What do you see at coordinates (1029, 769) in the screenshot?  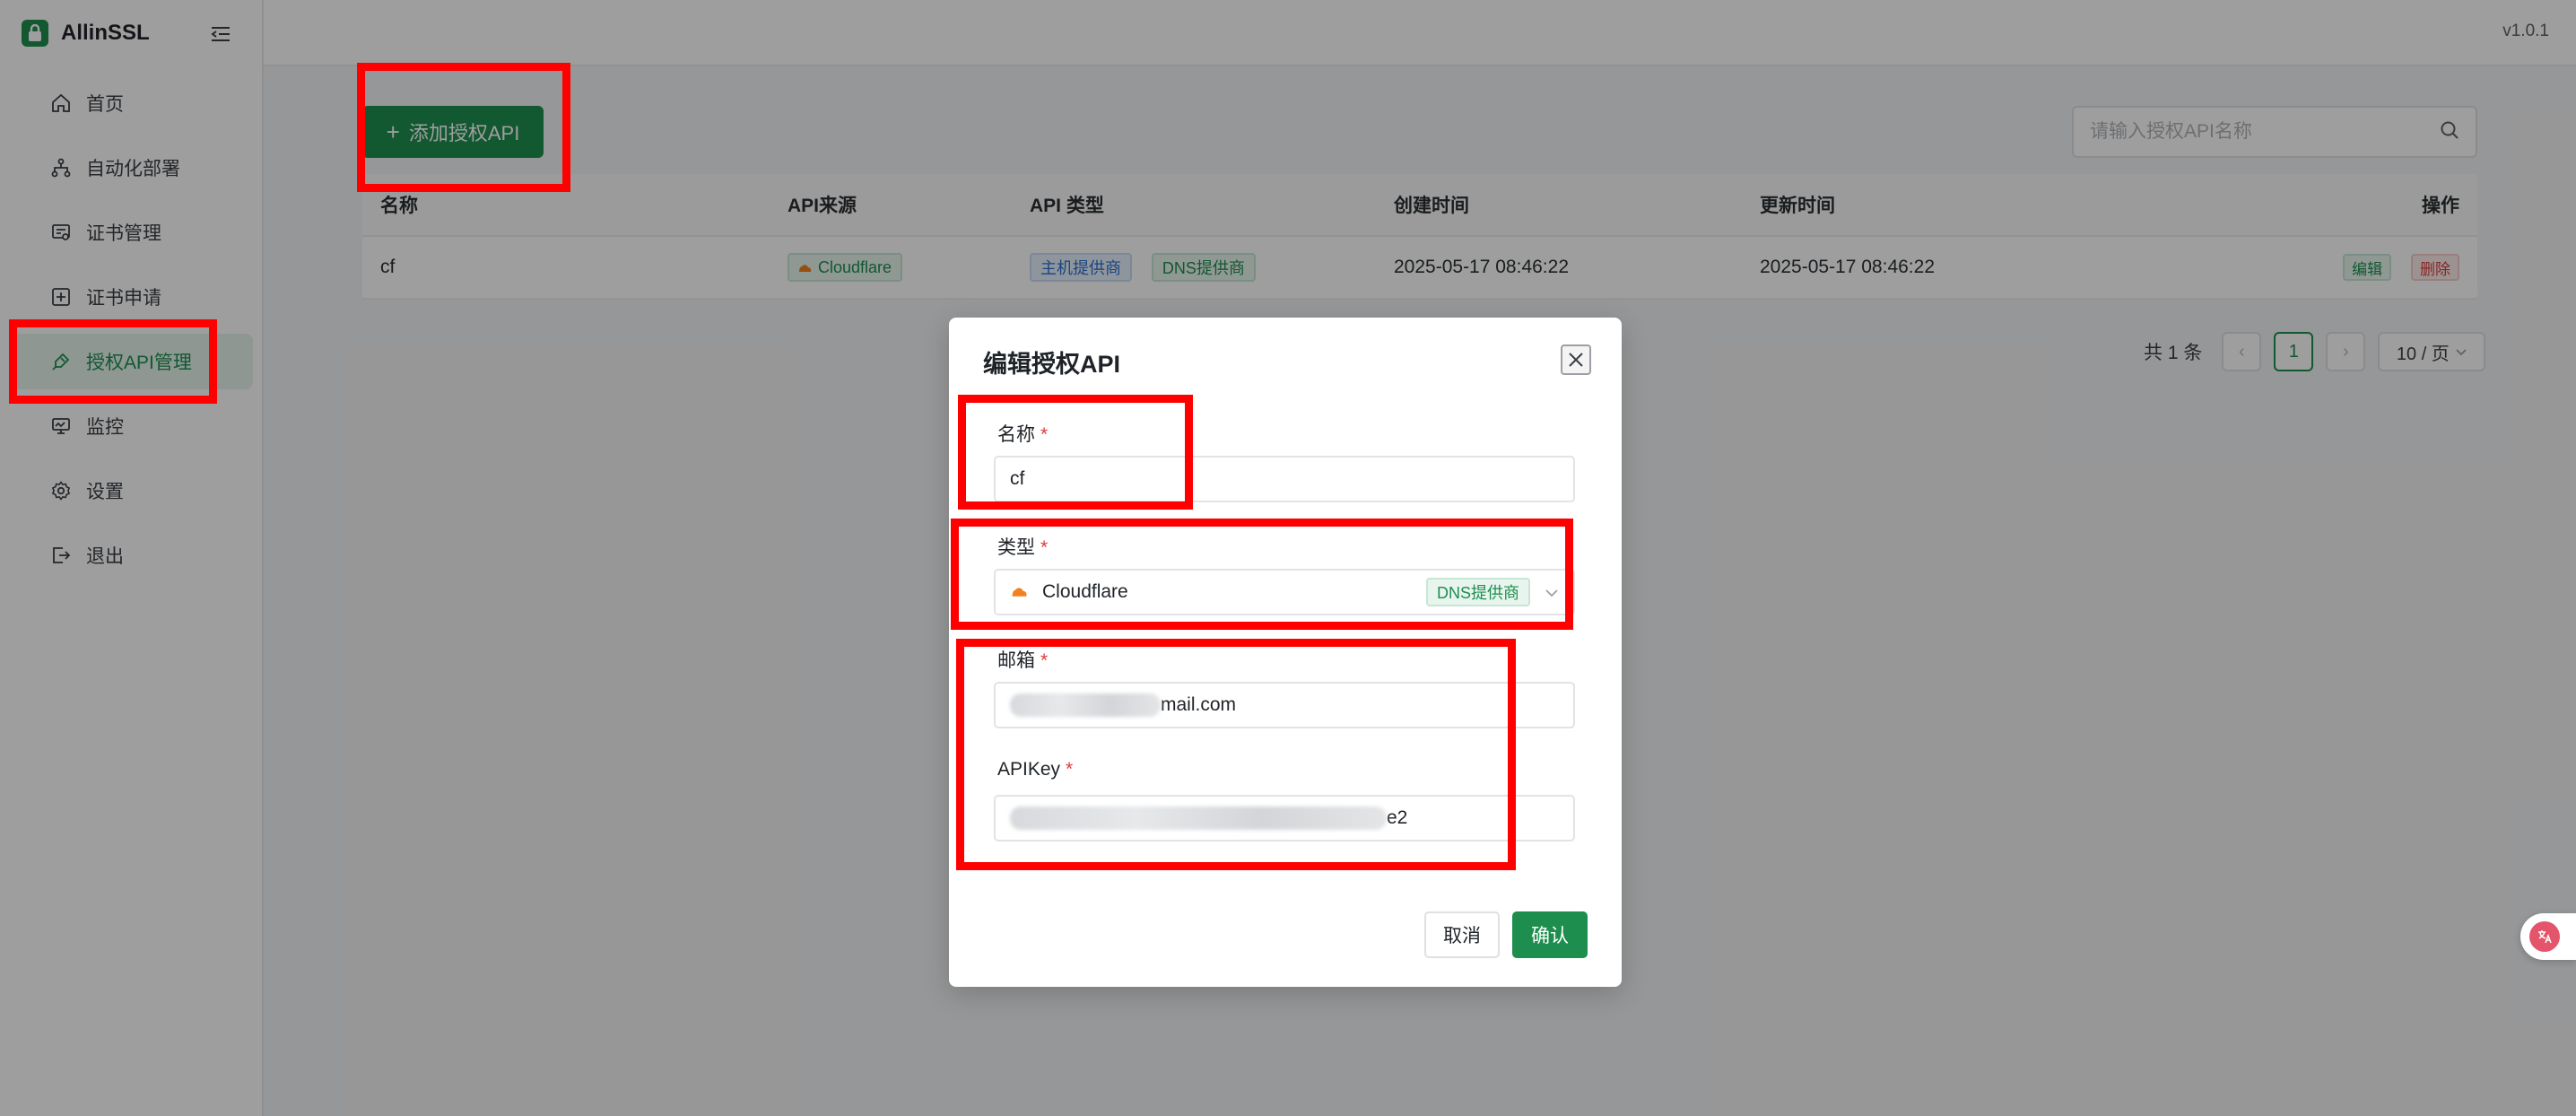 I see `apikey-label-text: APIKey` at bounding box center [1029, 769].